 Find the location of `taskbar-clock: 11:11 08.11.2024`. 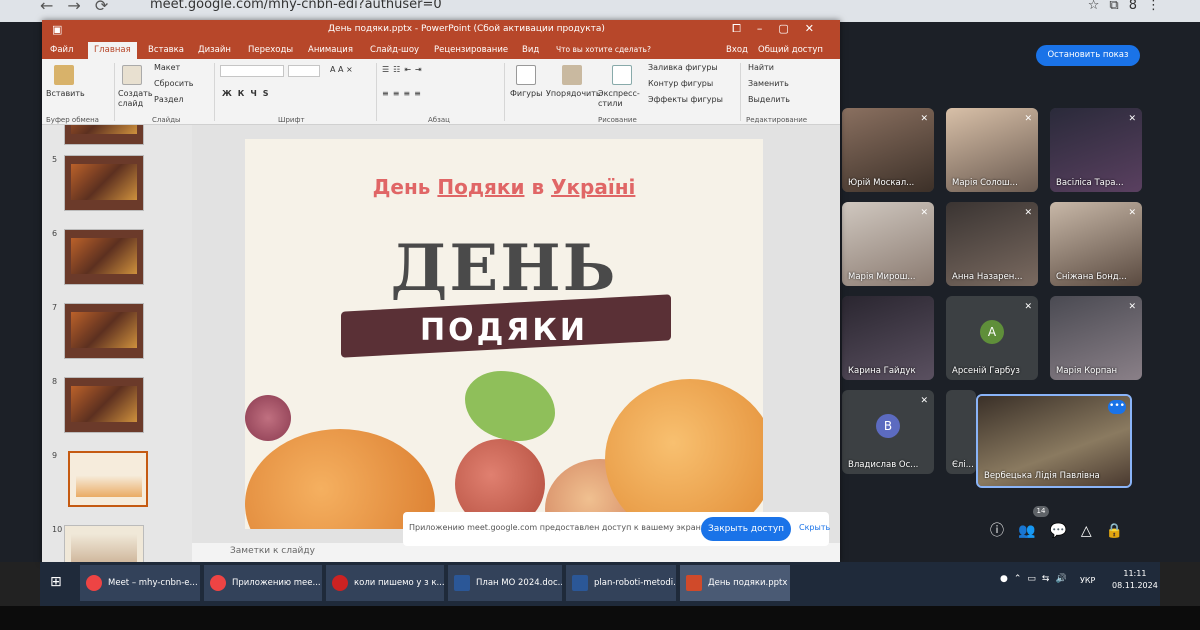

taskbar-clock: 11:11 08.11.2024 is located at coordinates (1135, 580).